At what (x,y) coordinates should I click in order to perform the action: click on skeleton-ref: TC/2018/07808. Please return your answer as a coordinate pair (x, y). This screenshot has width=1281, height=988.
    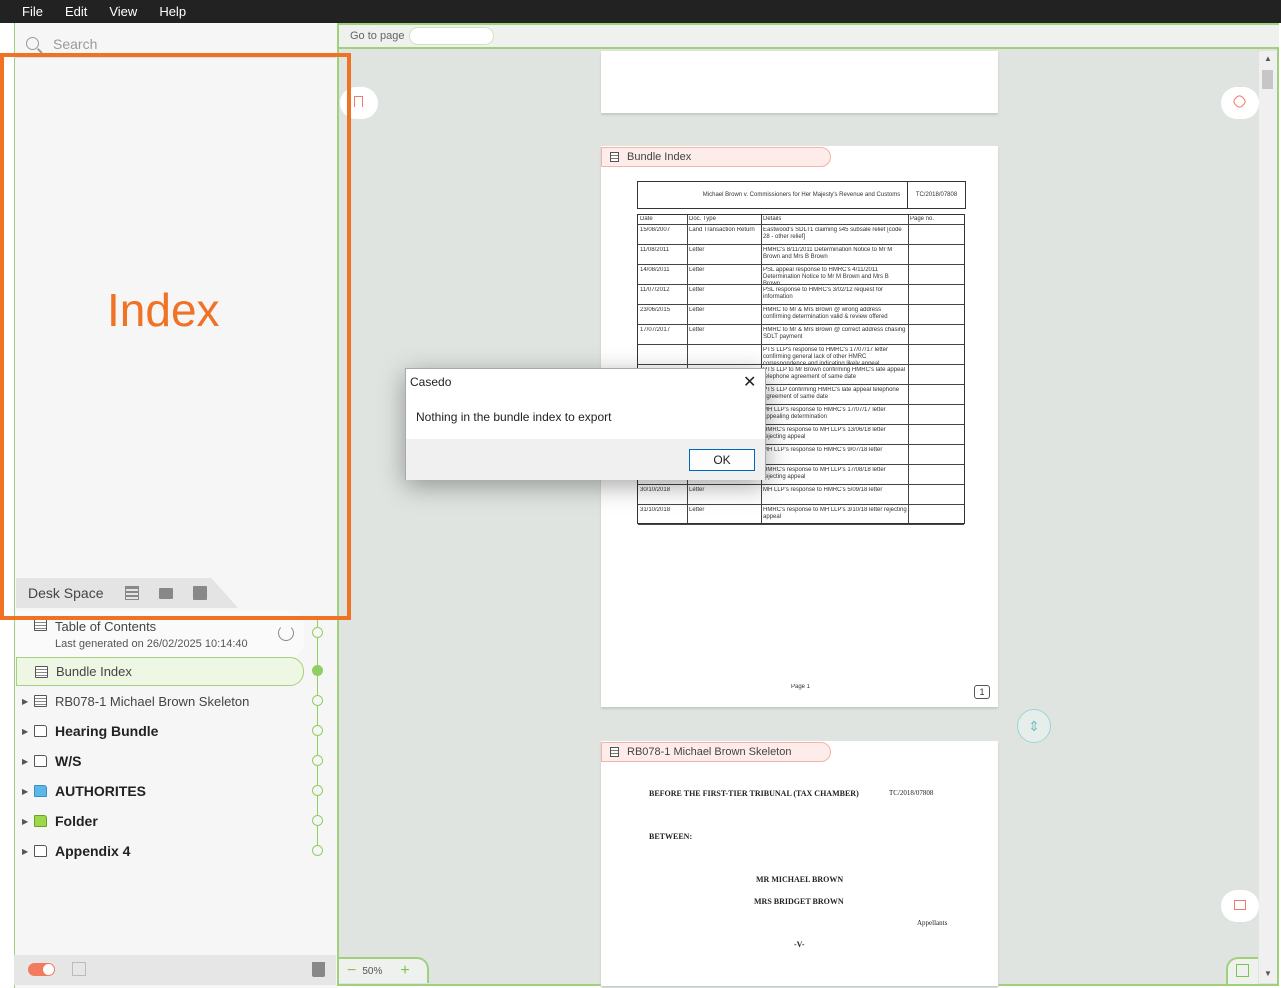
    Looking at the image, I should click on (911, 793).